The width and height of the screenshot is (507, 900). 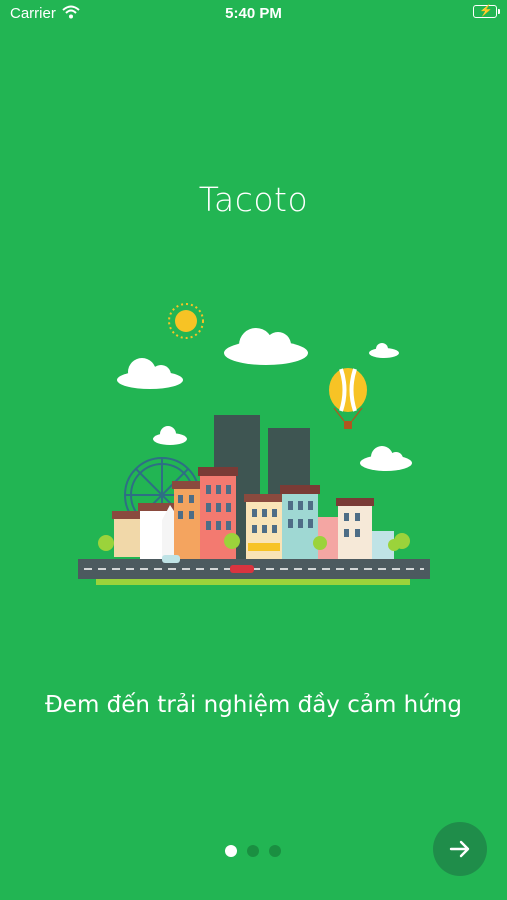 What do you see at coordinates (348, 398) in the screenshot?
I see `balloon` at bounding box center [348, 398].